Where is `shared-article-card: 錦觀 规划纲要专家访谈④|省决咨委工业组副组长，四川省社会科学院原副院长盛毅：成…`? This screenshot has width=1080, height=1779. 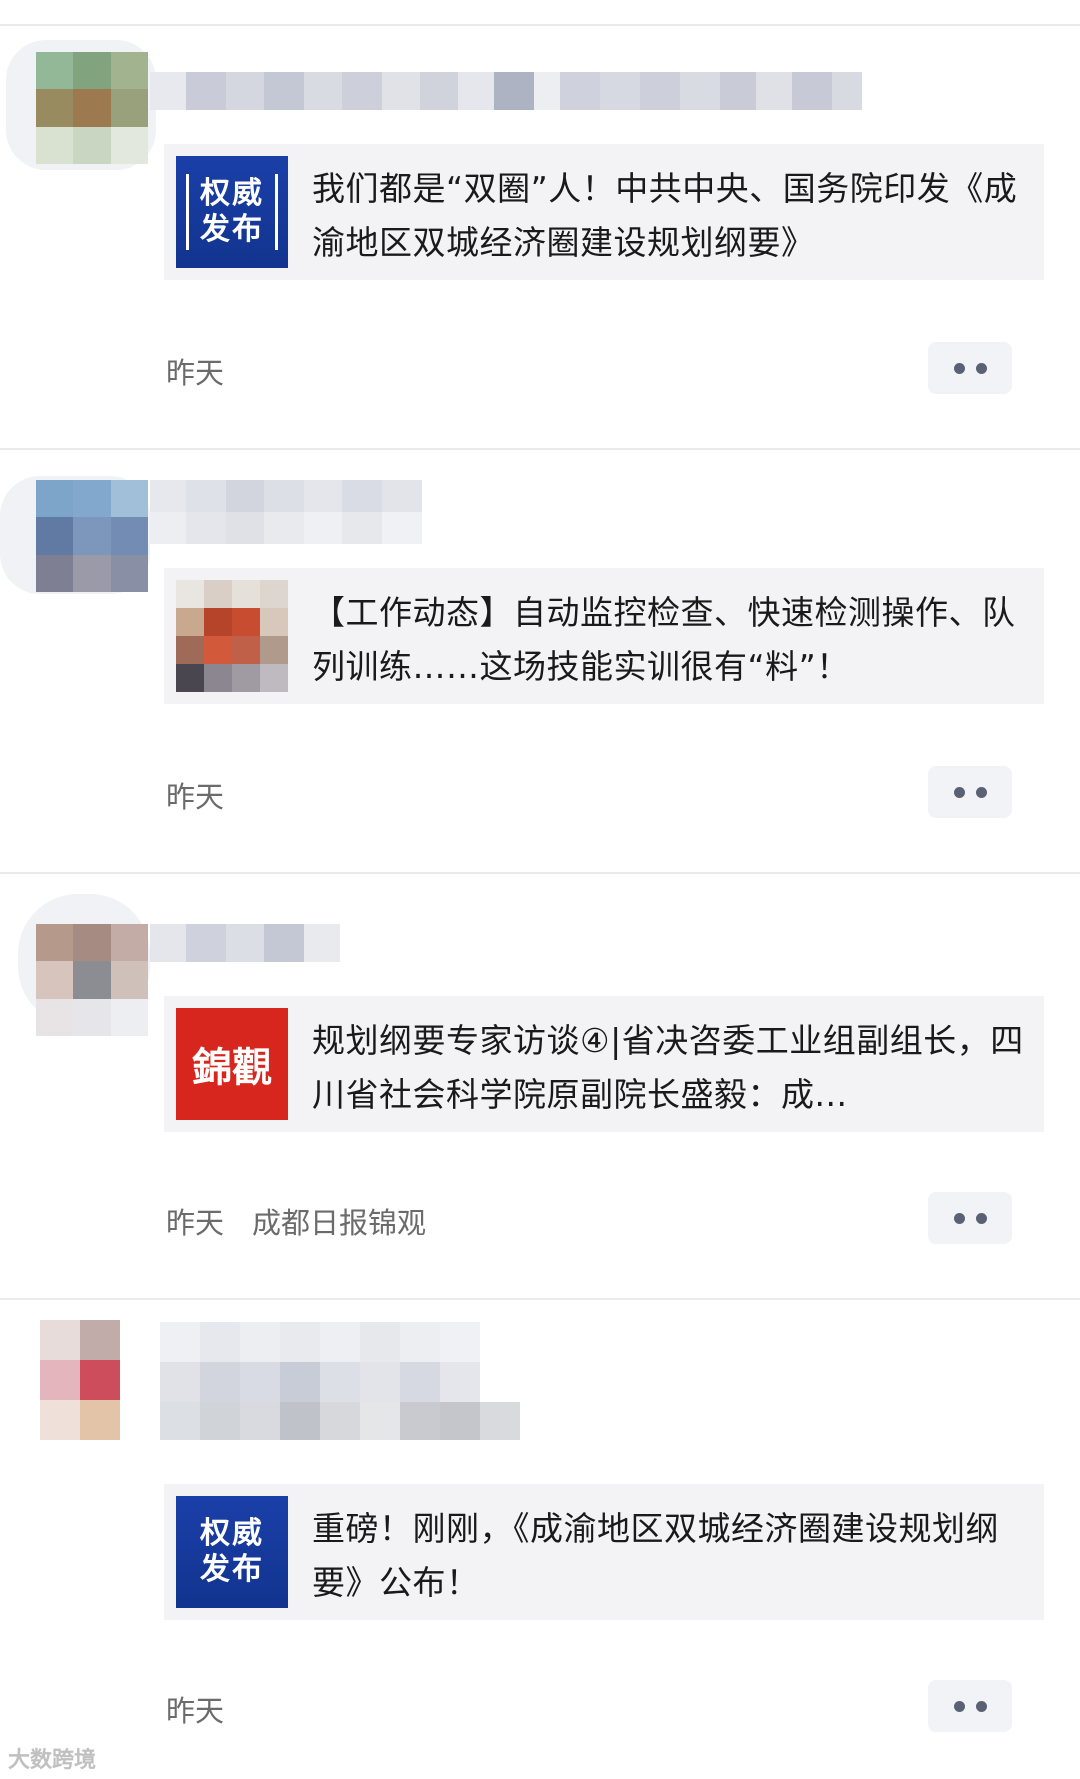 shared-article-card: 錦觀 规划纲要专家访谈④|省决咨委工业组副组长，四川省社会科学院原副院长盛毅：成… is located at coordinates (604, 1064).